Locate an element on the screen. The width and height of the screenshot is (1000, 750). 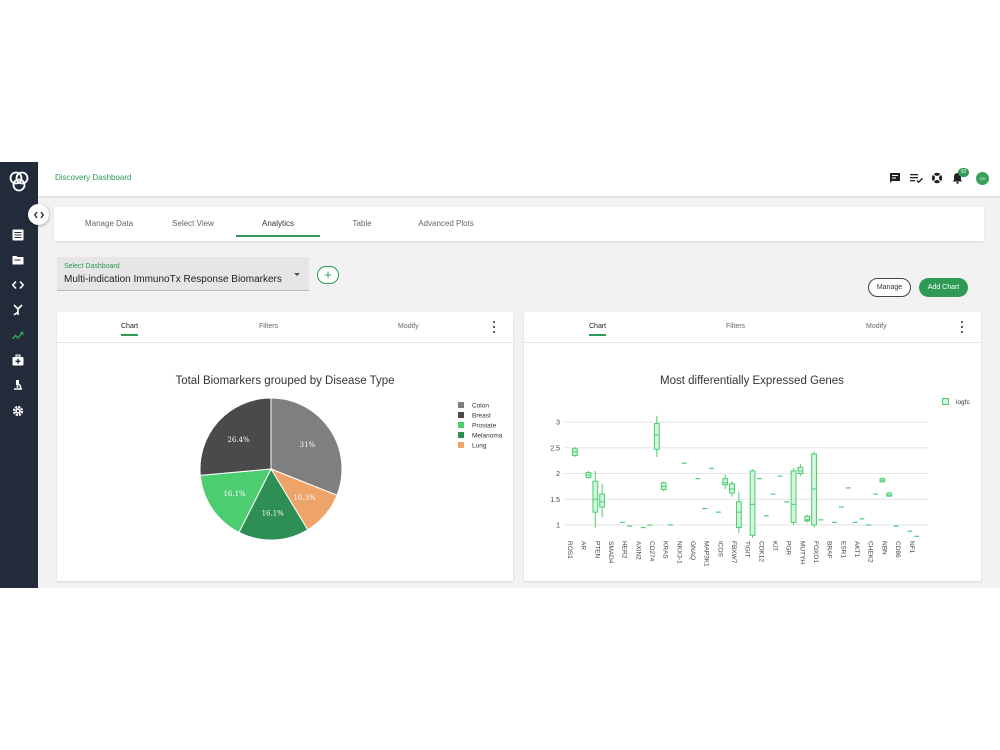
user-avatar: CD is located at coordinates (982, 178).